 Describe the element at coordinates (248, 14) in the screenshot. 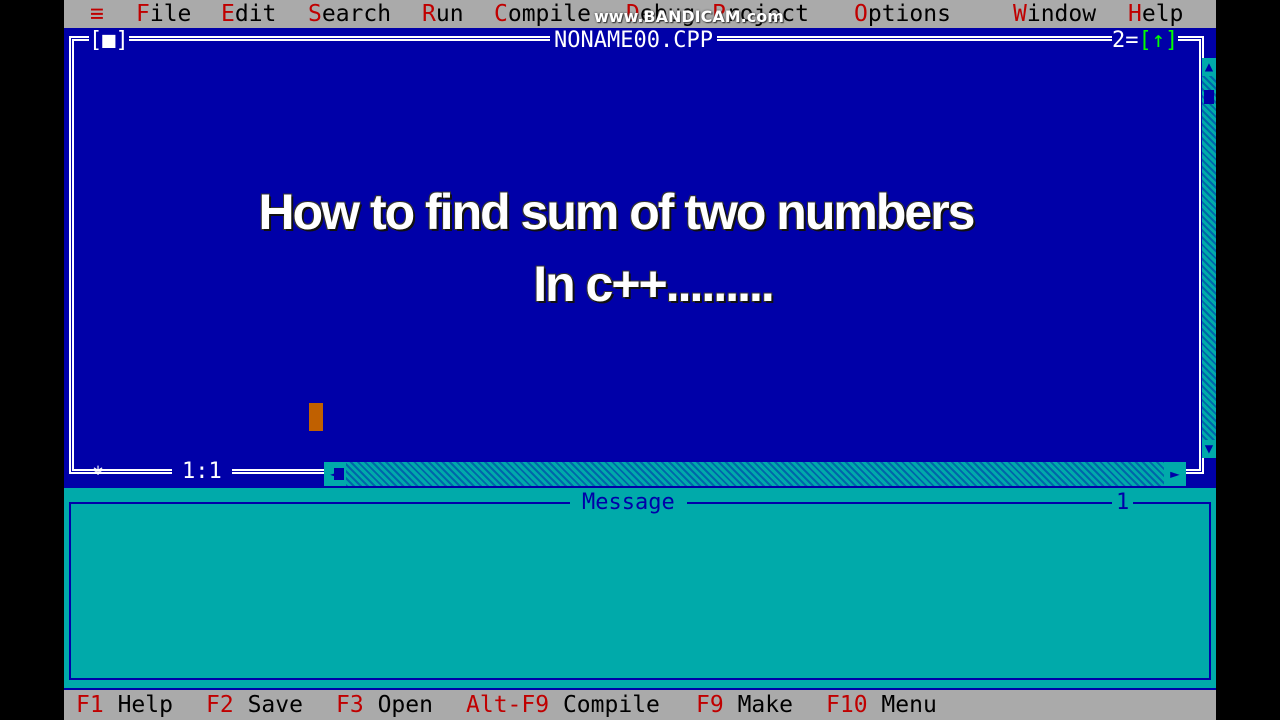

I see `menu-edit: Edit` at that location.